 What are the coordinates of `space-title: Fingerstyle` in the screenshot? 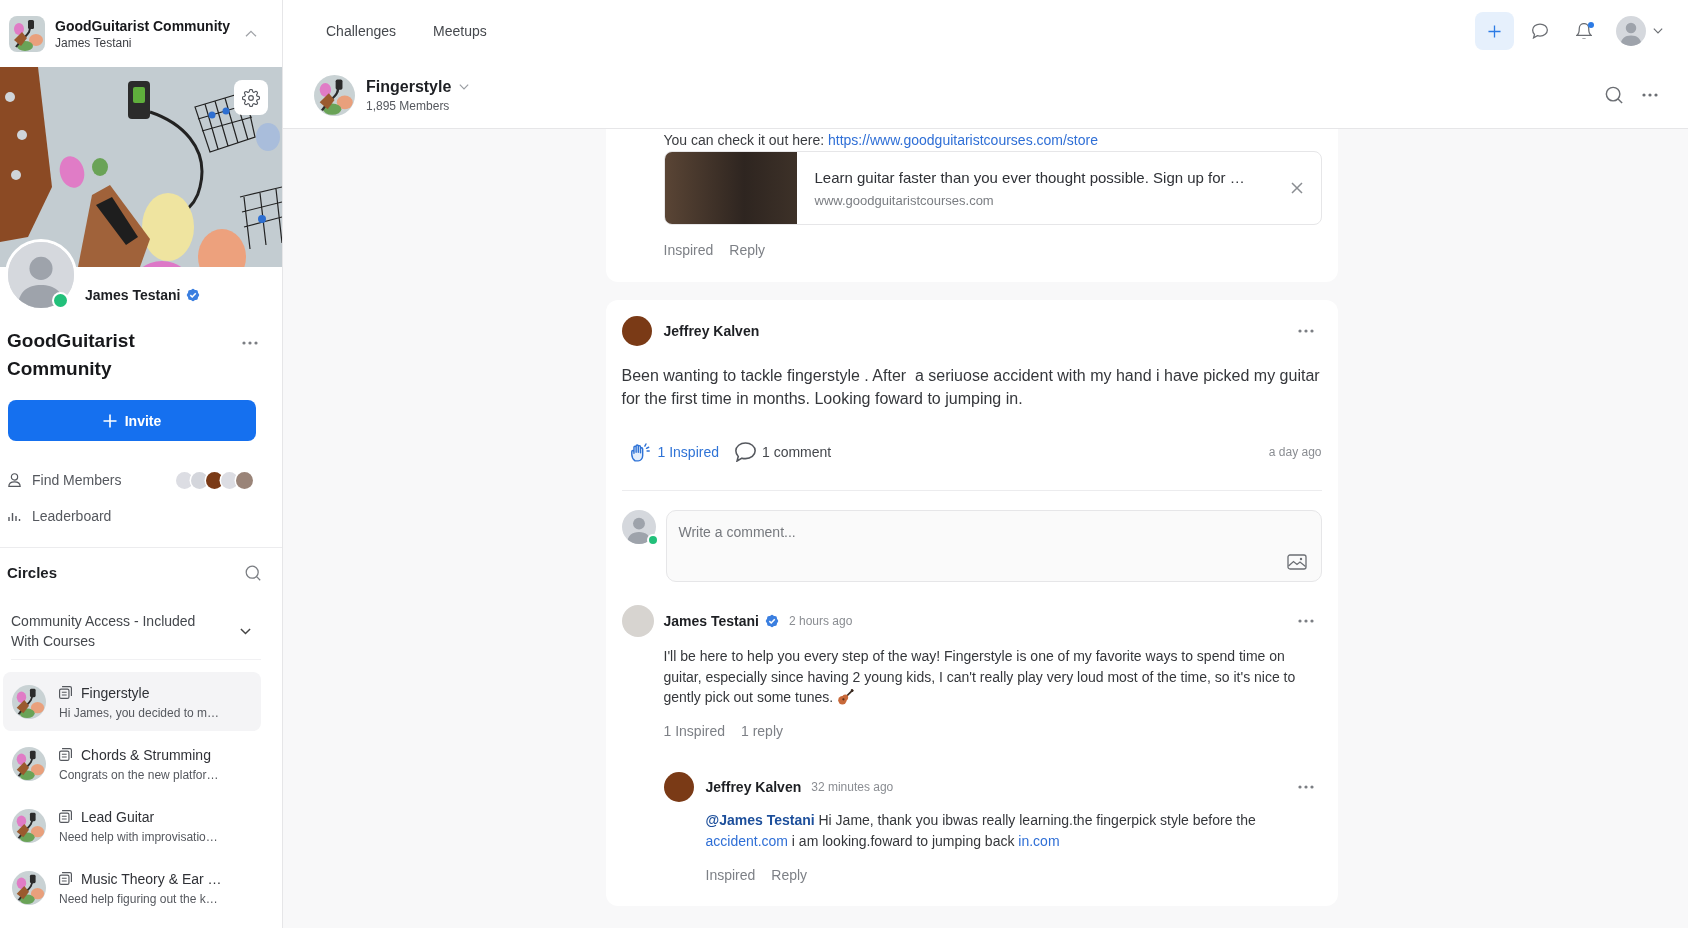 It's located at (409, 86).